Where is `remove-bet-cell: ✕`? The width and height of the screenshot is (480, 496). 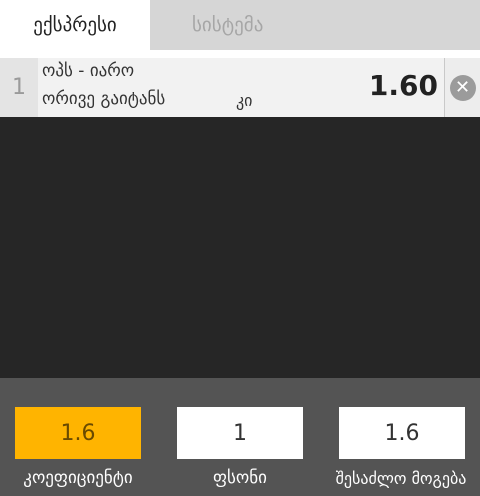 remove-bet-cell: ✕ is located at coordinates (462, 87).